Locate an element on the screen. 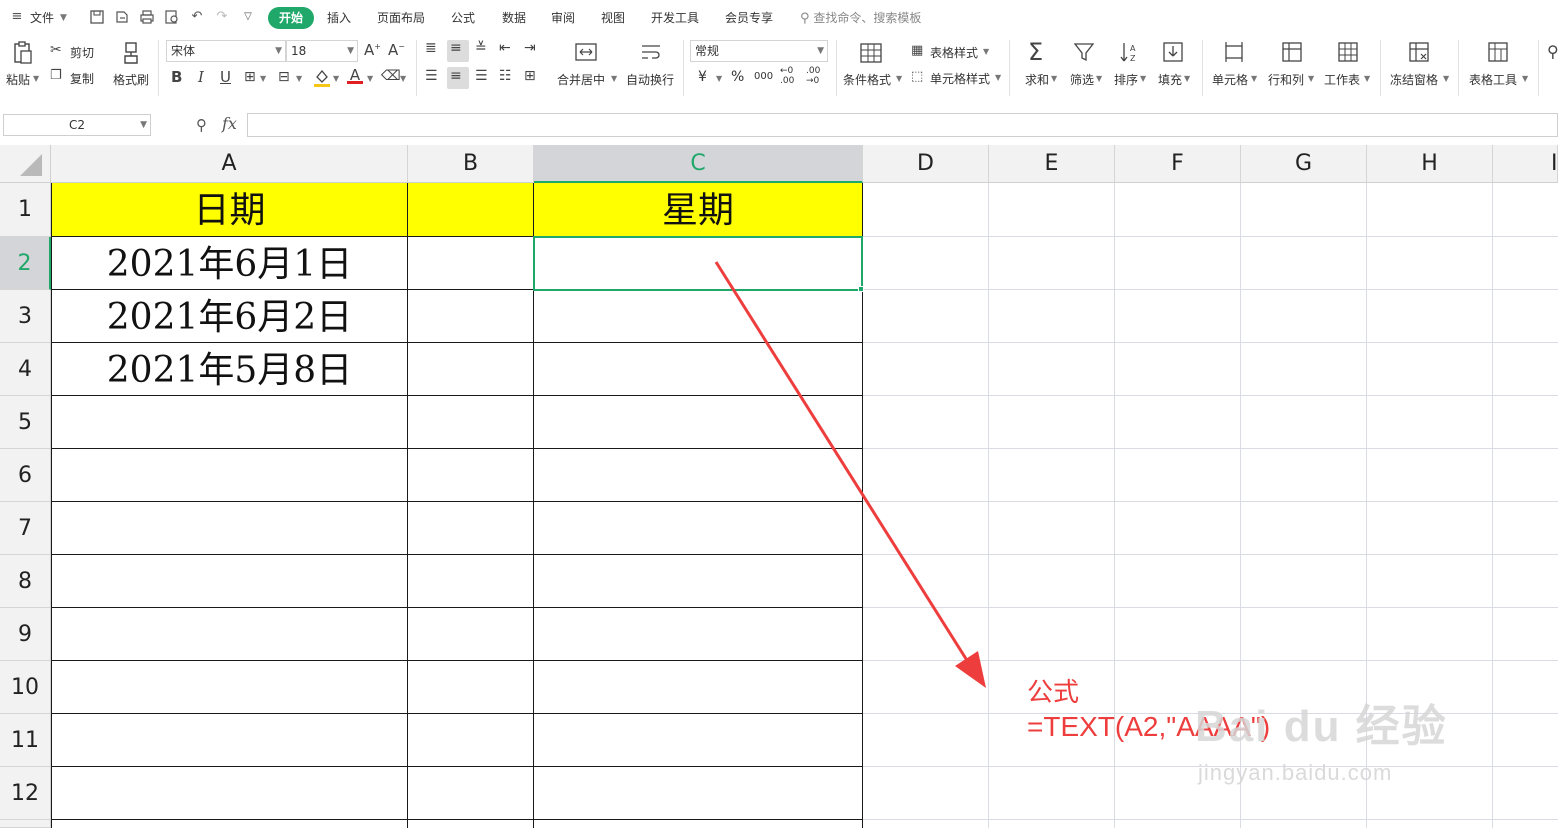 The width and height of the screenshot is (1558, 828). baidu-watermark: Bai du 经验 is located at coordinates (1321, 726).